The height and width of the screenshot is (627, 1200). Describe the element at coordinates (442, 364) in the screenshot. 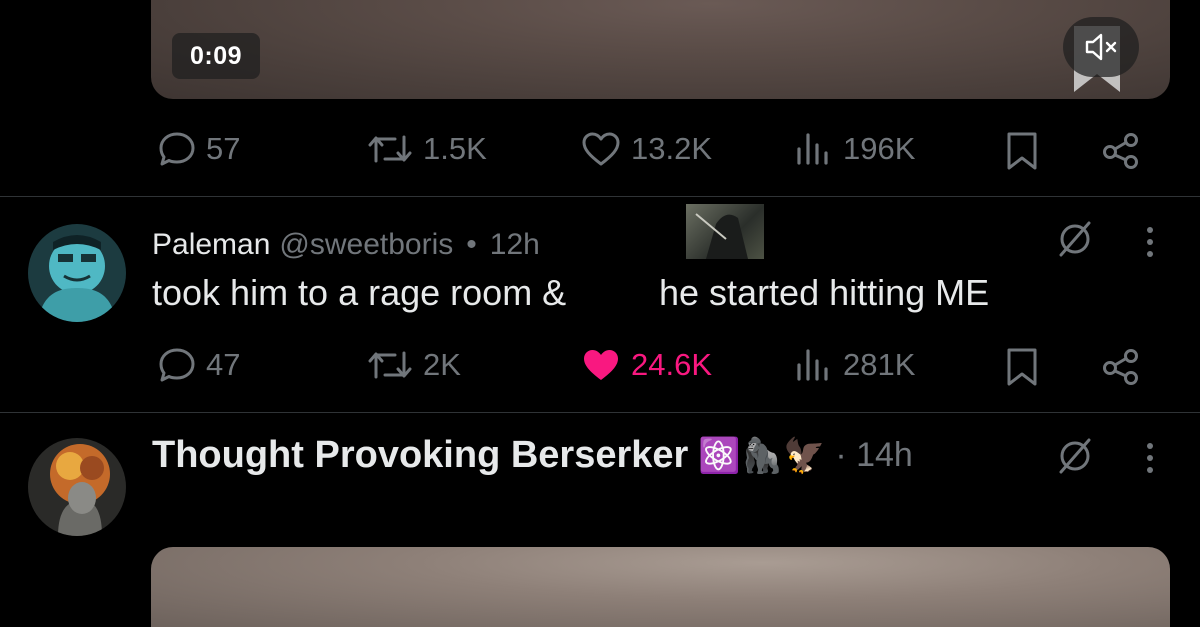

I see `retweet-count: 2K` at that location.